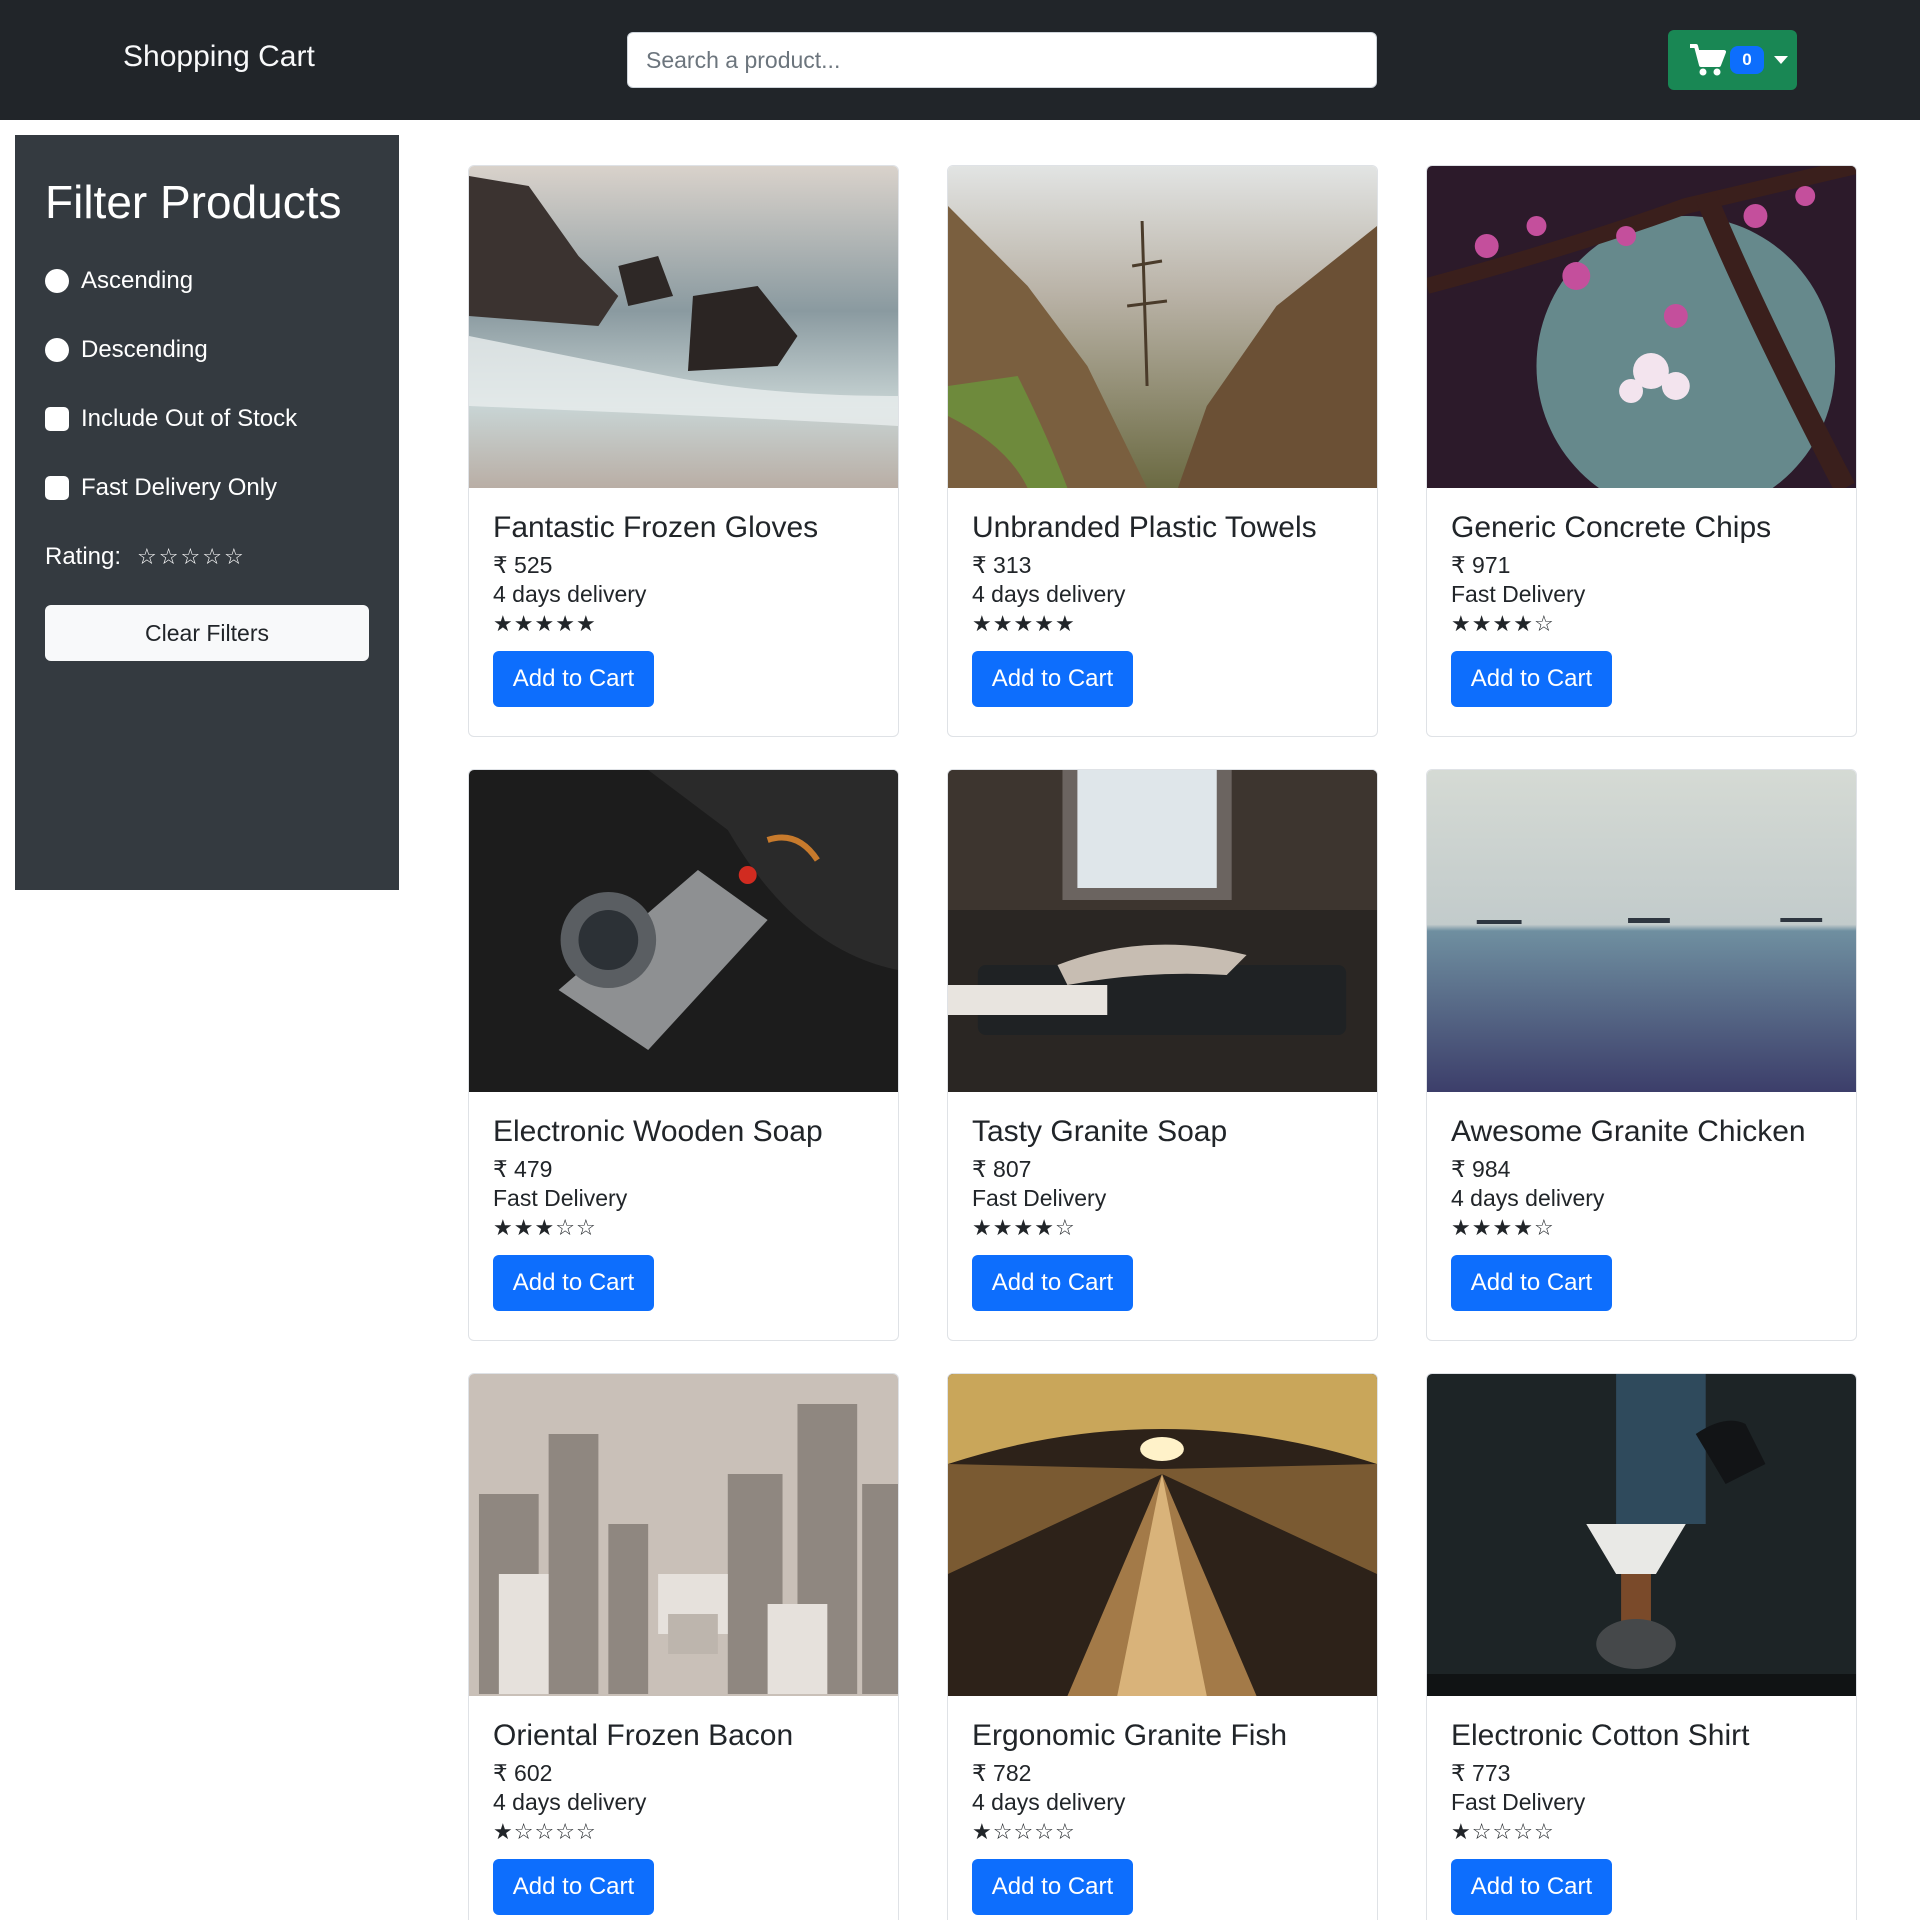  Describe the element at coordinates (683, 565) in the screenshot. I see `product-price: ₹ 525` at that location.